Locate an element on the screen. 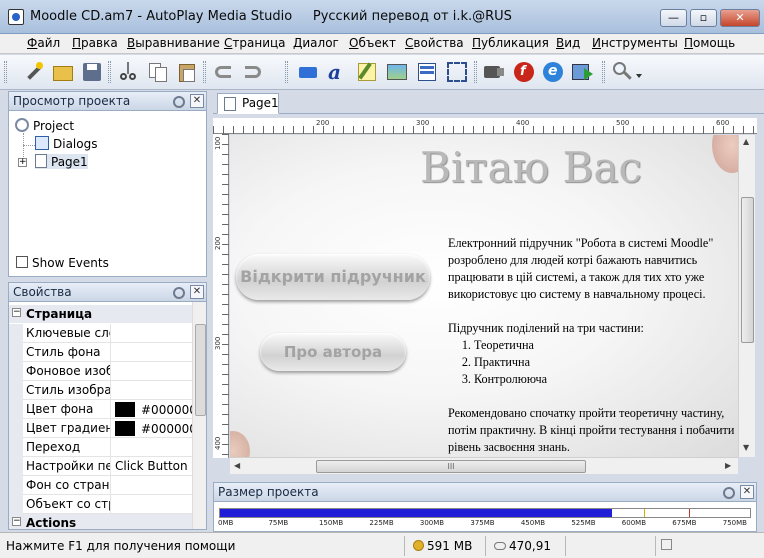 The height and width of the screenshot is (558, 764). label-object-icon: a is located at coordinates (337, 72).